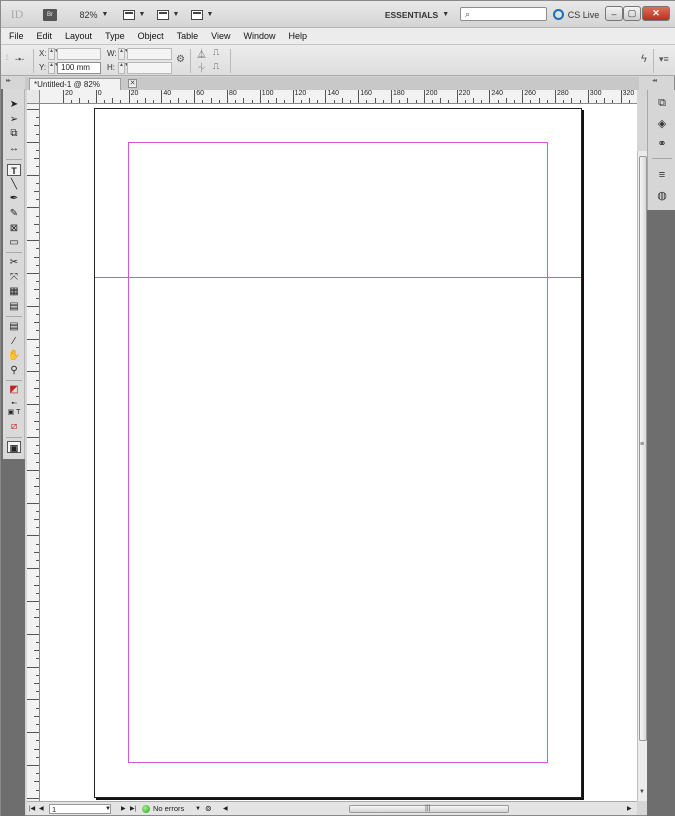  What do you see at coordinates (202, 14) in the screenshot?
I see `arrange-documents-button: ▼` at bounding box center [202, 14].